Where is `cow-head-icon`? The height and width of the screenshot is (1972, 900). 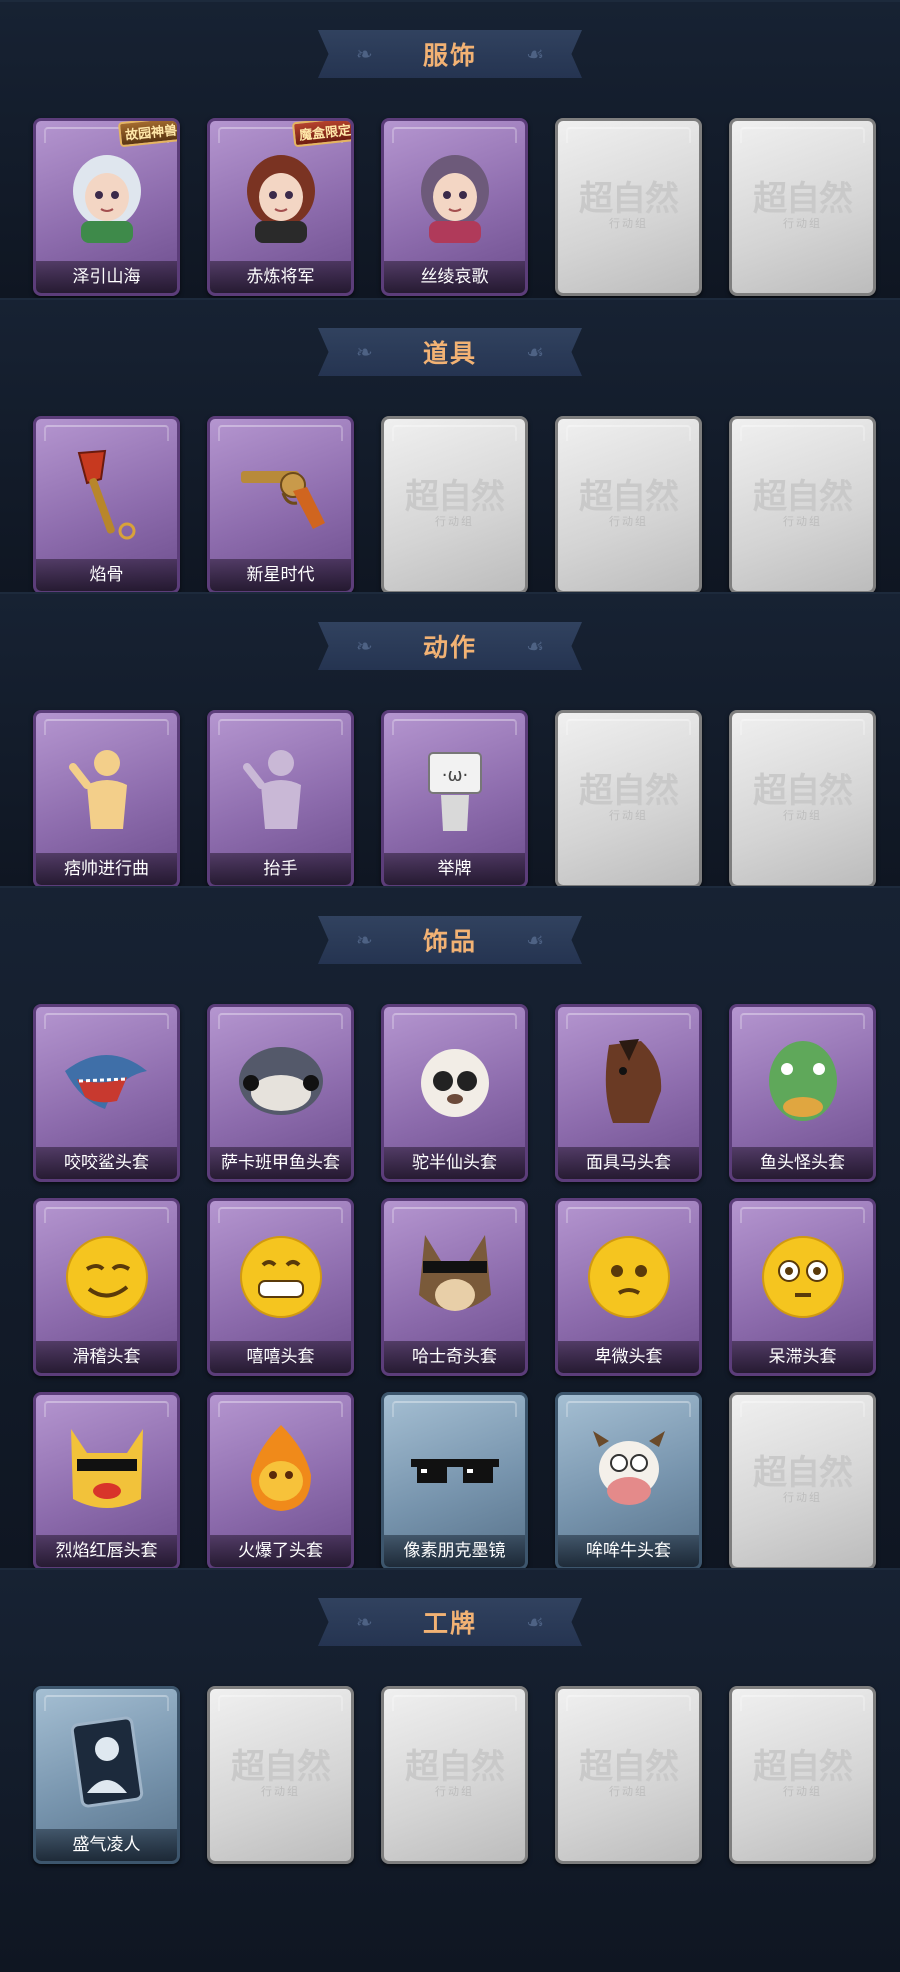 cow-head-icon is located at coordinates (628, 1468).